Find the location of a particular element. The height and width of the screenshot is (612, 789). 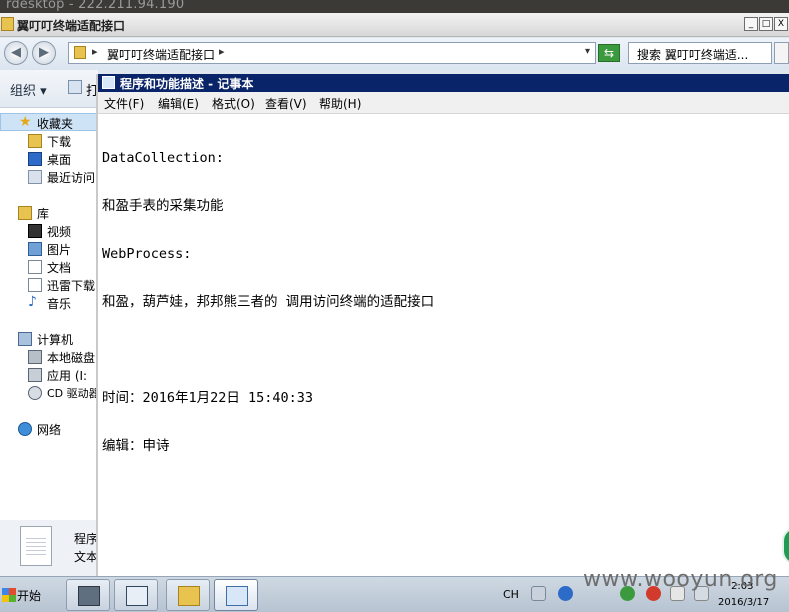

video-icon is located at coordinates (35, 231).